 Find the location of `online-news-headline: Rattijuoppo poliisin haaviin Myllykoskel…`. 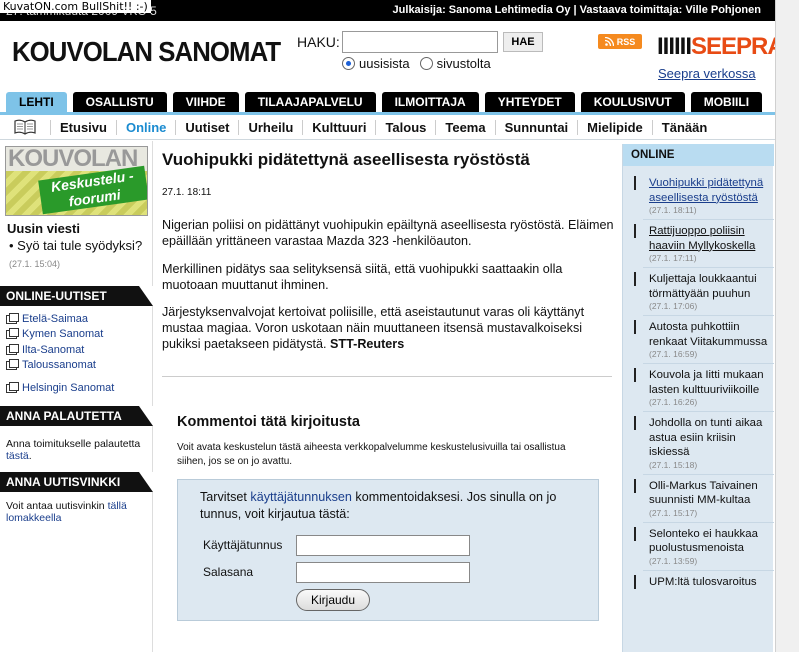

online-news-headline: Rattijuoppo poliisin haaviin Myllykoskel… is located at coordinates (702, 238).